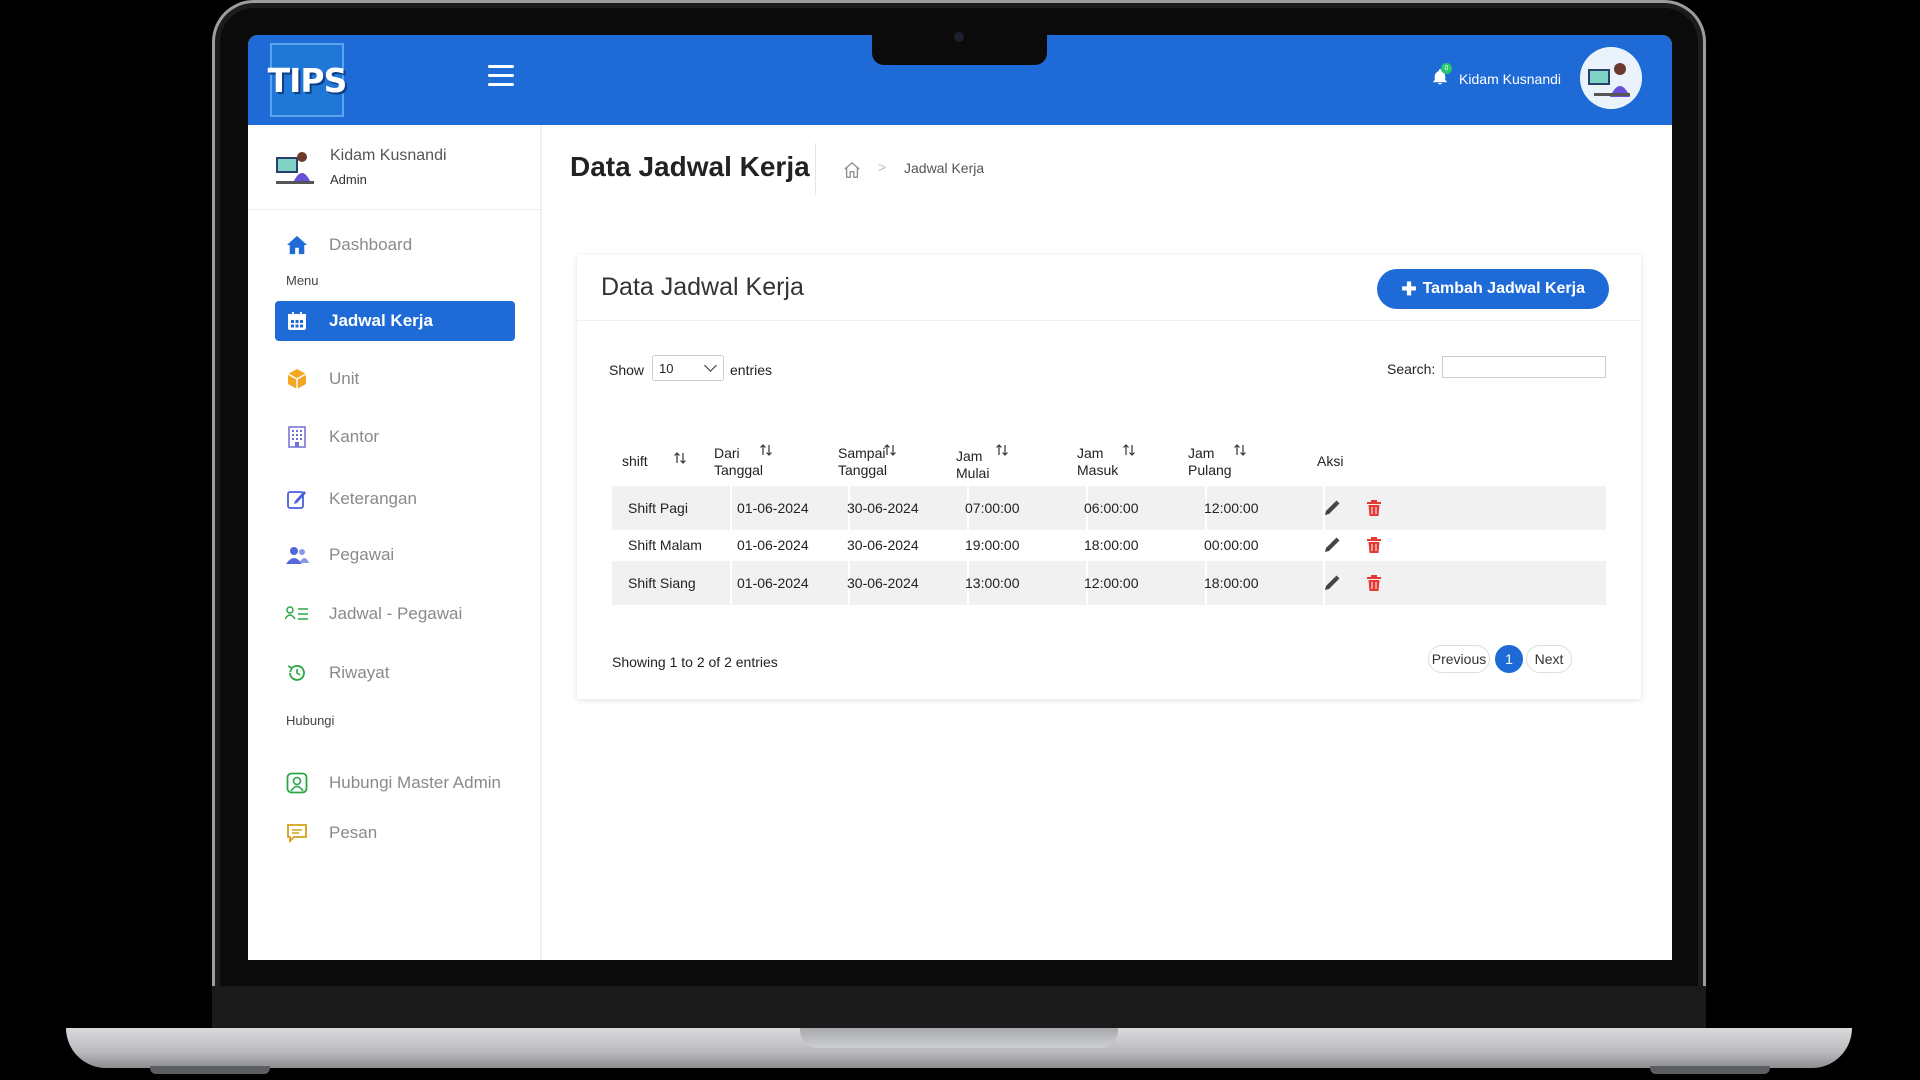  What do you see at coordinates (295, 168) in the screenshot?
I see `sidebar-avatar` at bounding box center [295, 168].